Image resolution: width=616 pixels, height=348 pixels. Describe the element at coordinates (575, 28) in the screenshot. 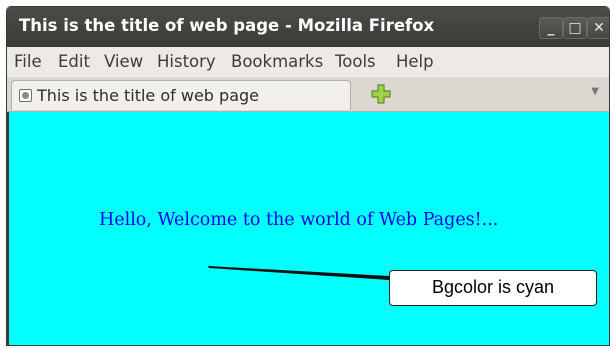

I see `maximize-button: □` at that location.